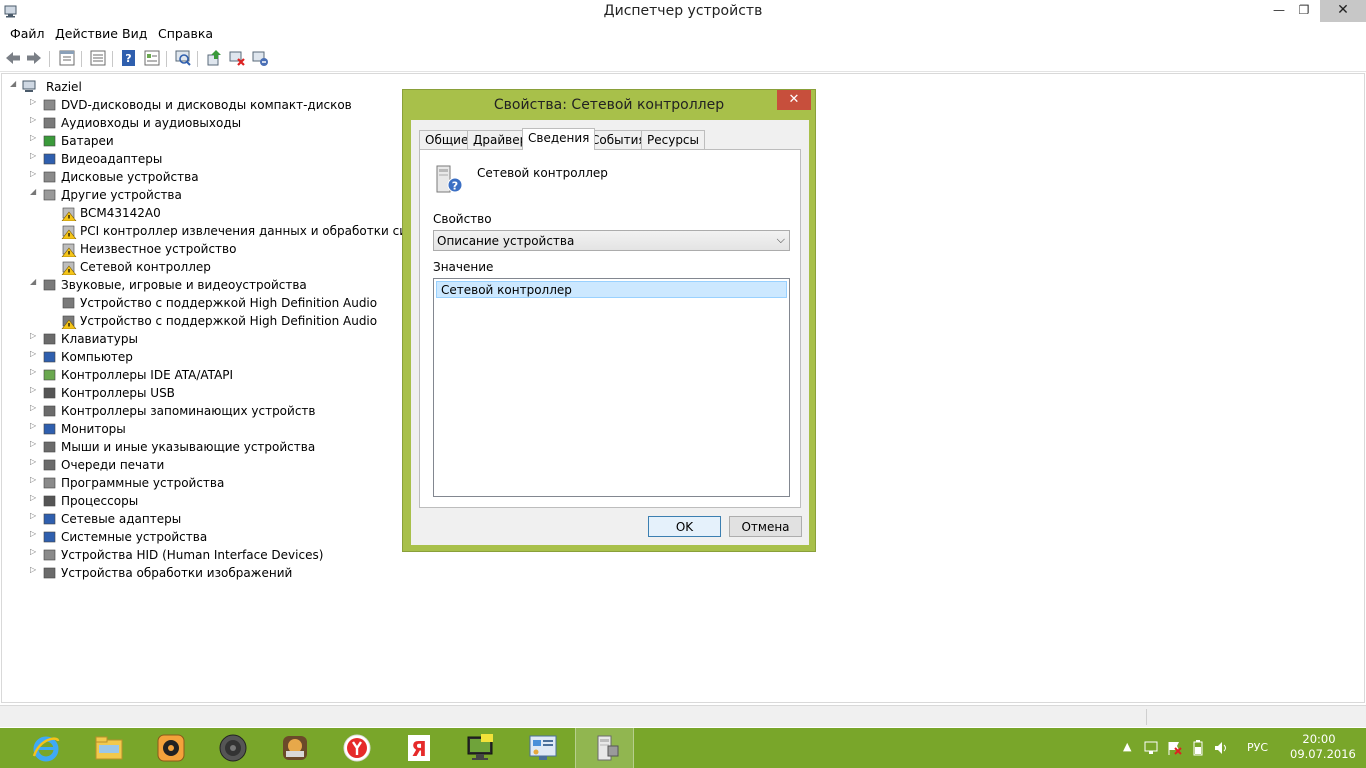 Image resolution: width=1366 pixels, height=768 pixels. Describe the element at coordinates (1279, 11) in the screenshot. I see `minimize-button: —` at that location.